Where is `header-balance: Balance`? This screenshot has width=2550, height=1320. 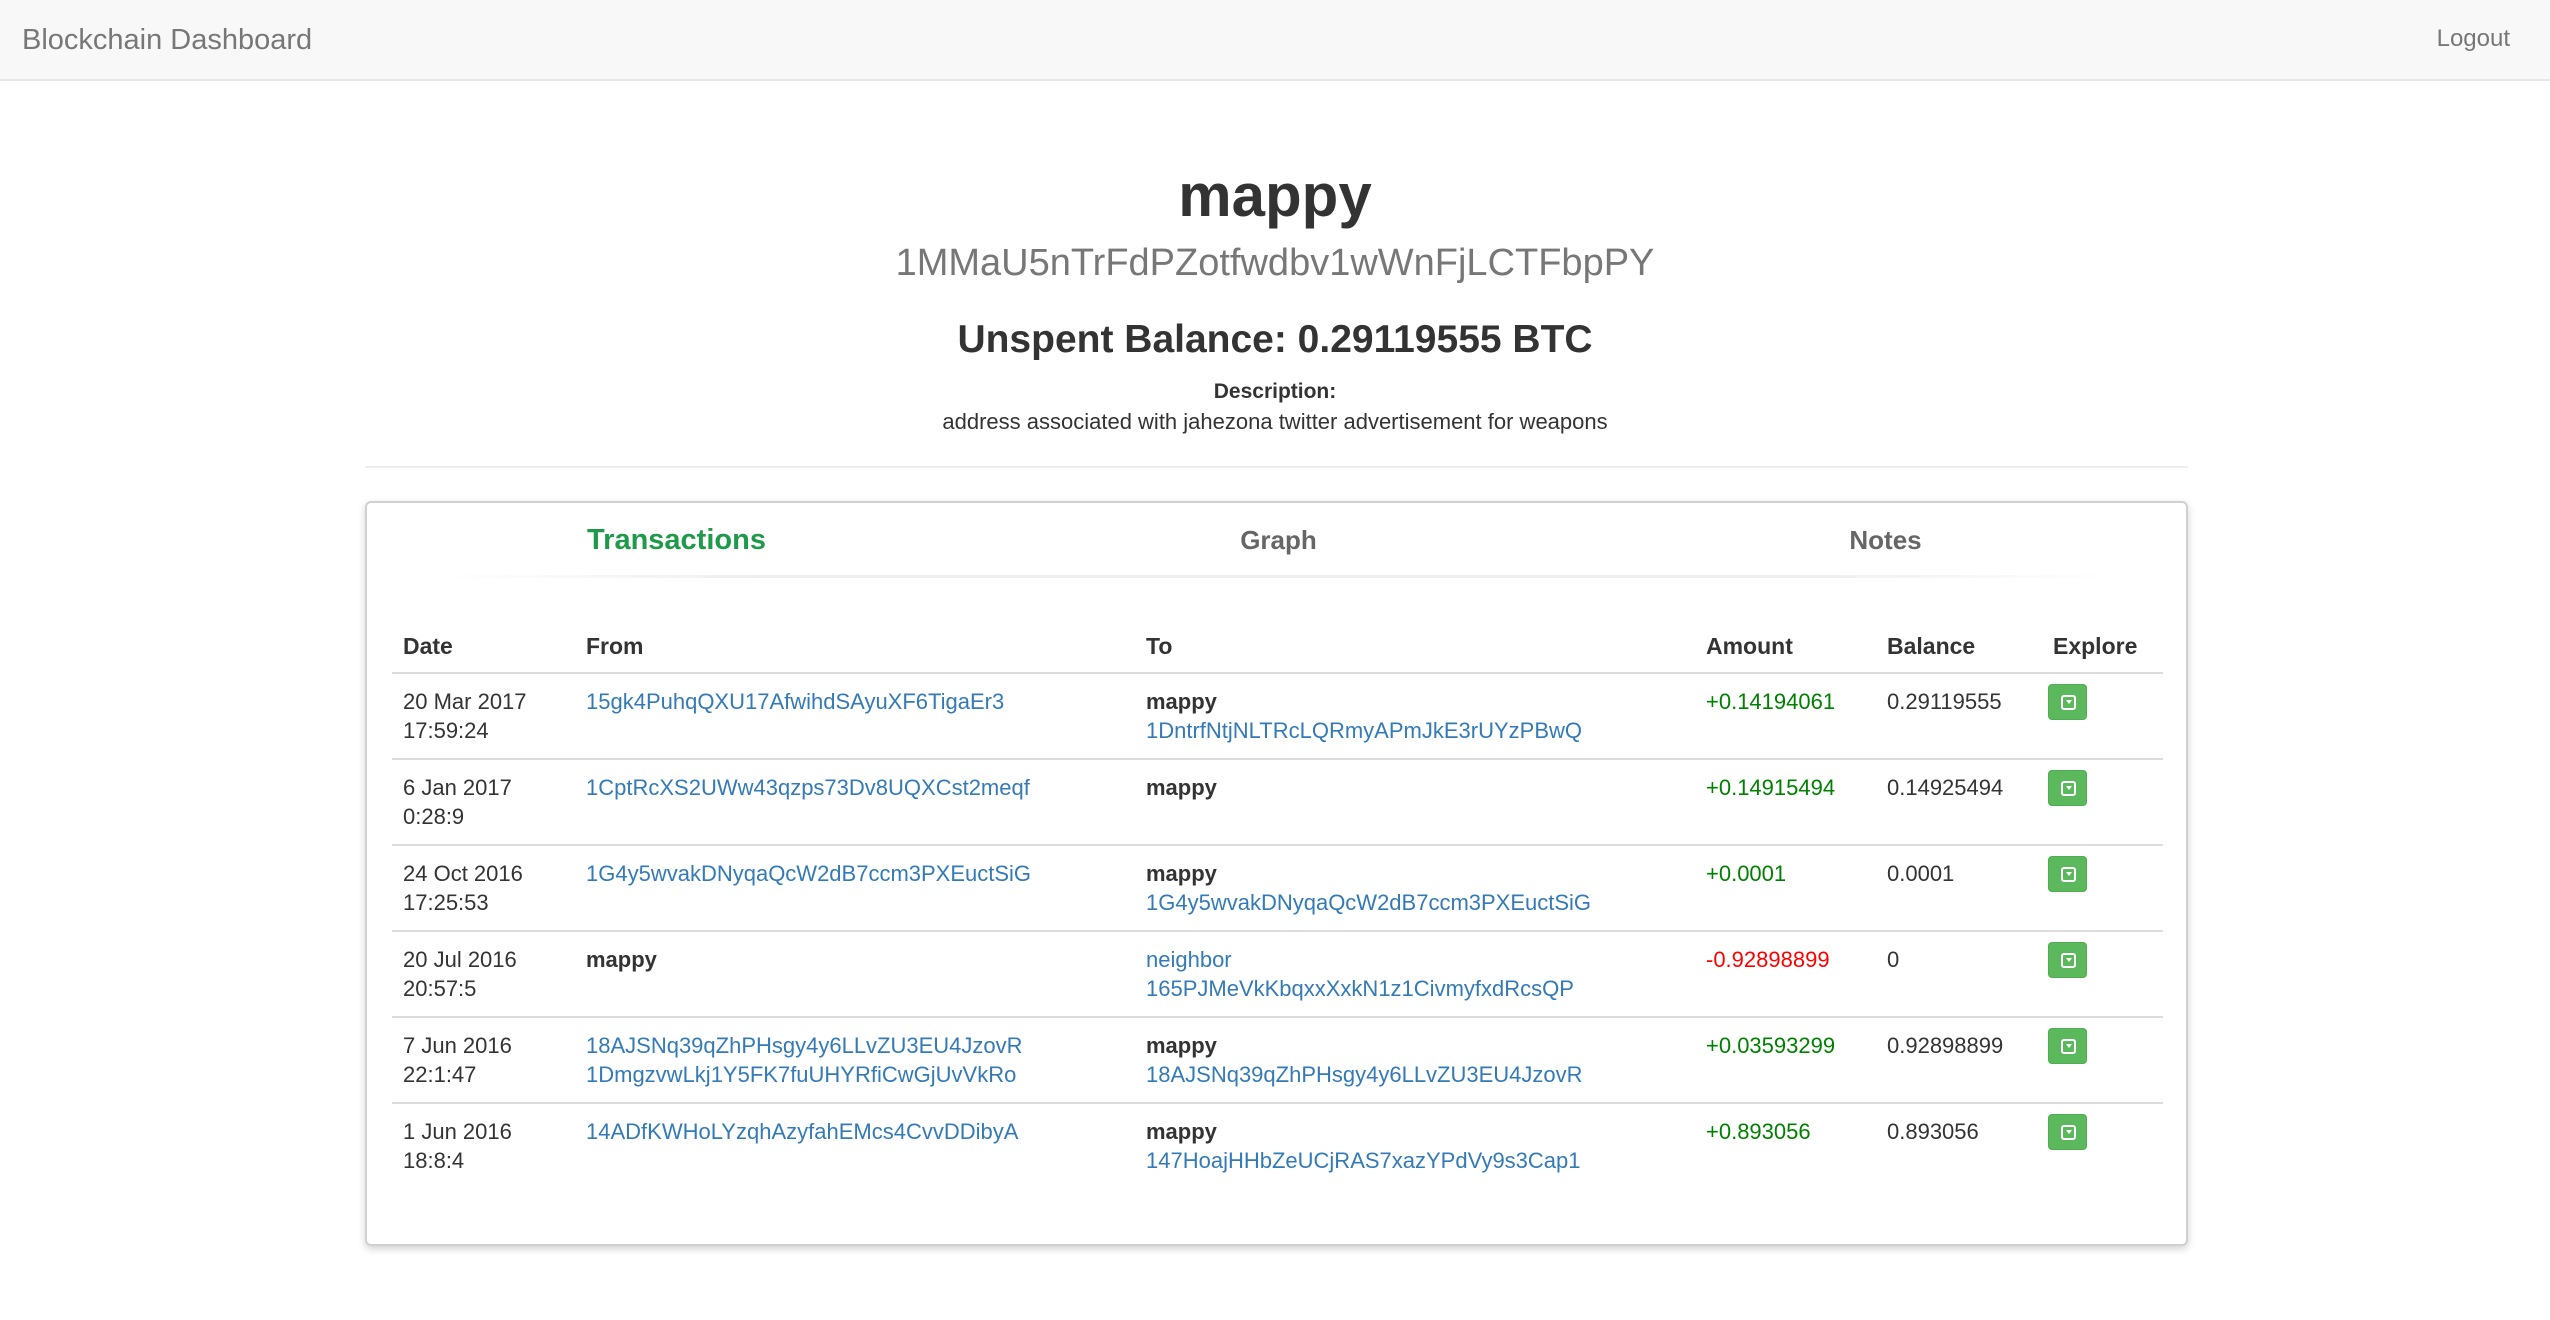
header-balance: Balance is located at coordinates (1931, 646).